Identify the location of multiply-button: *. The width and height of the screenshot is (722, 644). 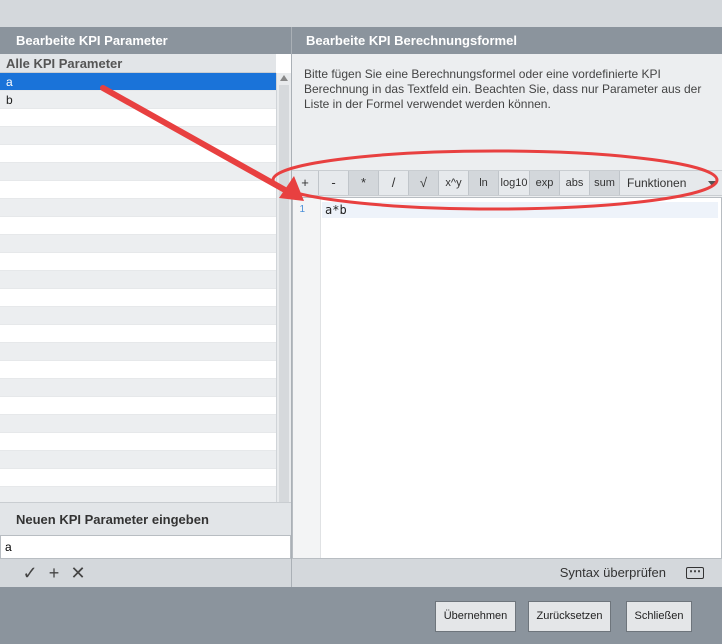
(364, 183).